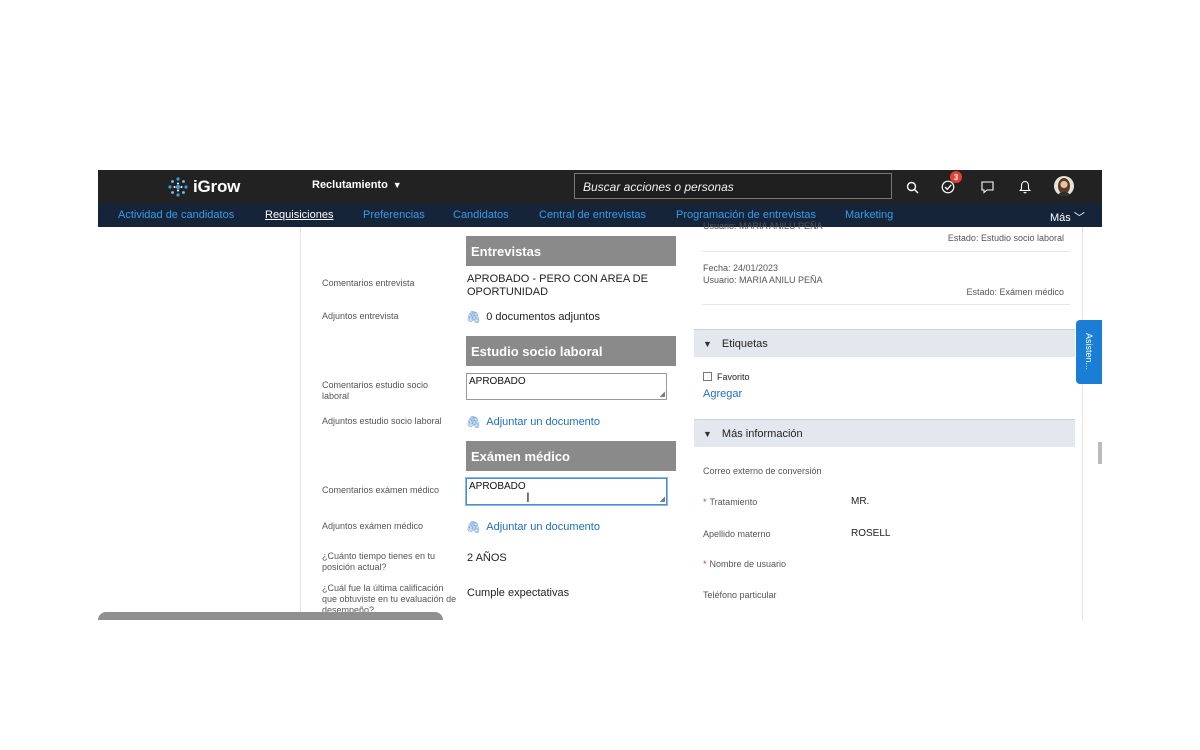 The image size is (1200, 750). Describe the element at coordinates (487, 558) in the screenshot. I see `value-tiempo-posicion: 2 AÑOS` at that location.